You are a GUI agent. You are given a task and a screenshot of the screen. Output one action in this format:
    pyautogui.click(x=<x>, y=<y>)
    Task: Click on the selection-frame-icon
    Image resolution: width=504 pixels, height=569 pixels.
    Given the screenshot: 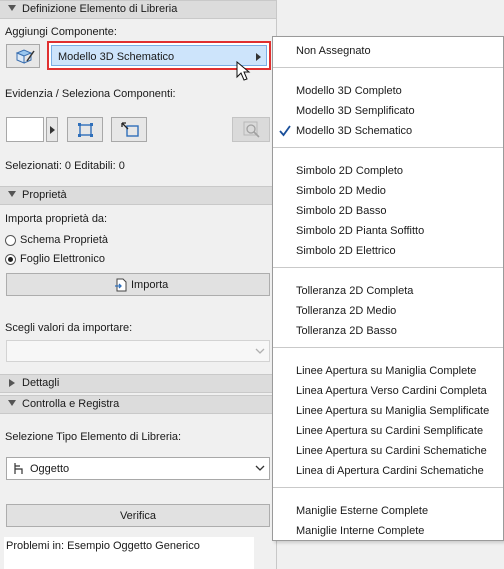 What is the action you would take?
    pyautogui.click(x=85, y=130)
    